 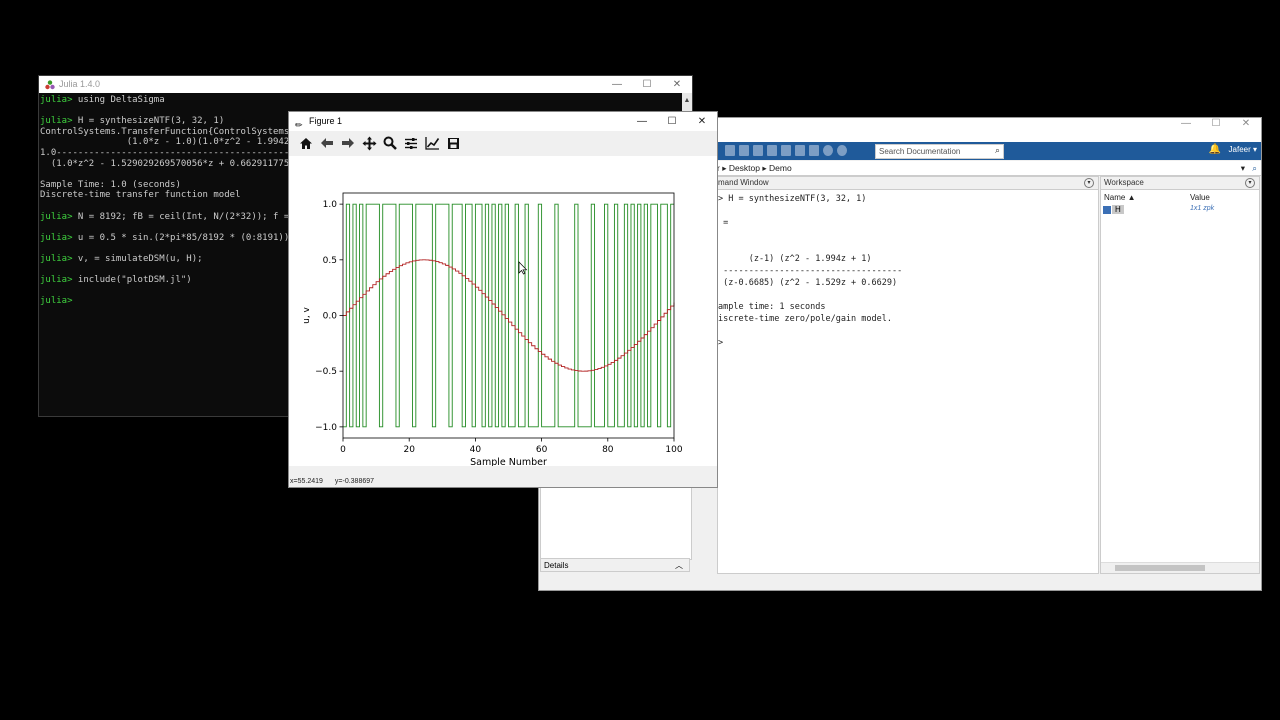 I want to click on terminal-text: include("plotDSM.jl"), so click(x=132, y=280).